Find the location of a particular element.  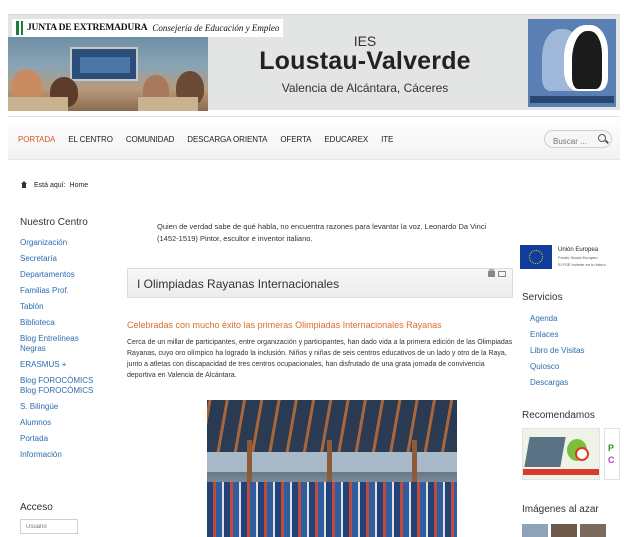

service-item-descargas: Descargas is located at coordinates (557, 383).